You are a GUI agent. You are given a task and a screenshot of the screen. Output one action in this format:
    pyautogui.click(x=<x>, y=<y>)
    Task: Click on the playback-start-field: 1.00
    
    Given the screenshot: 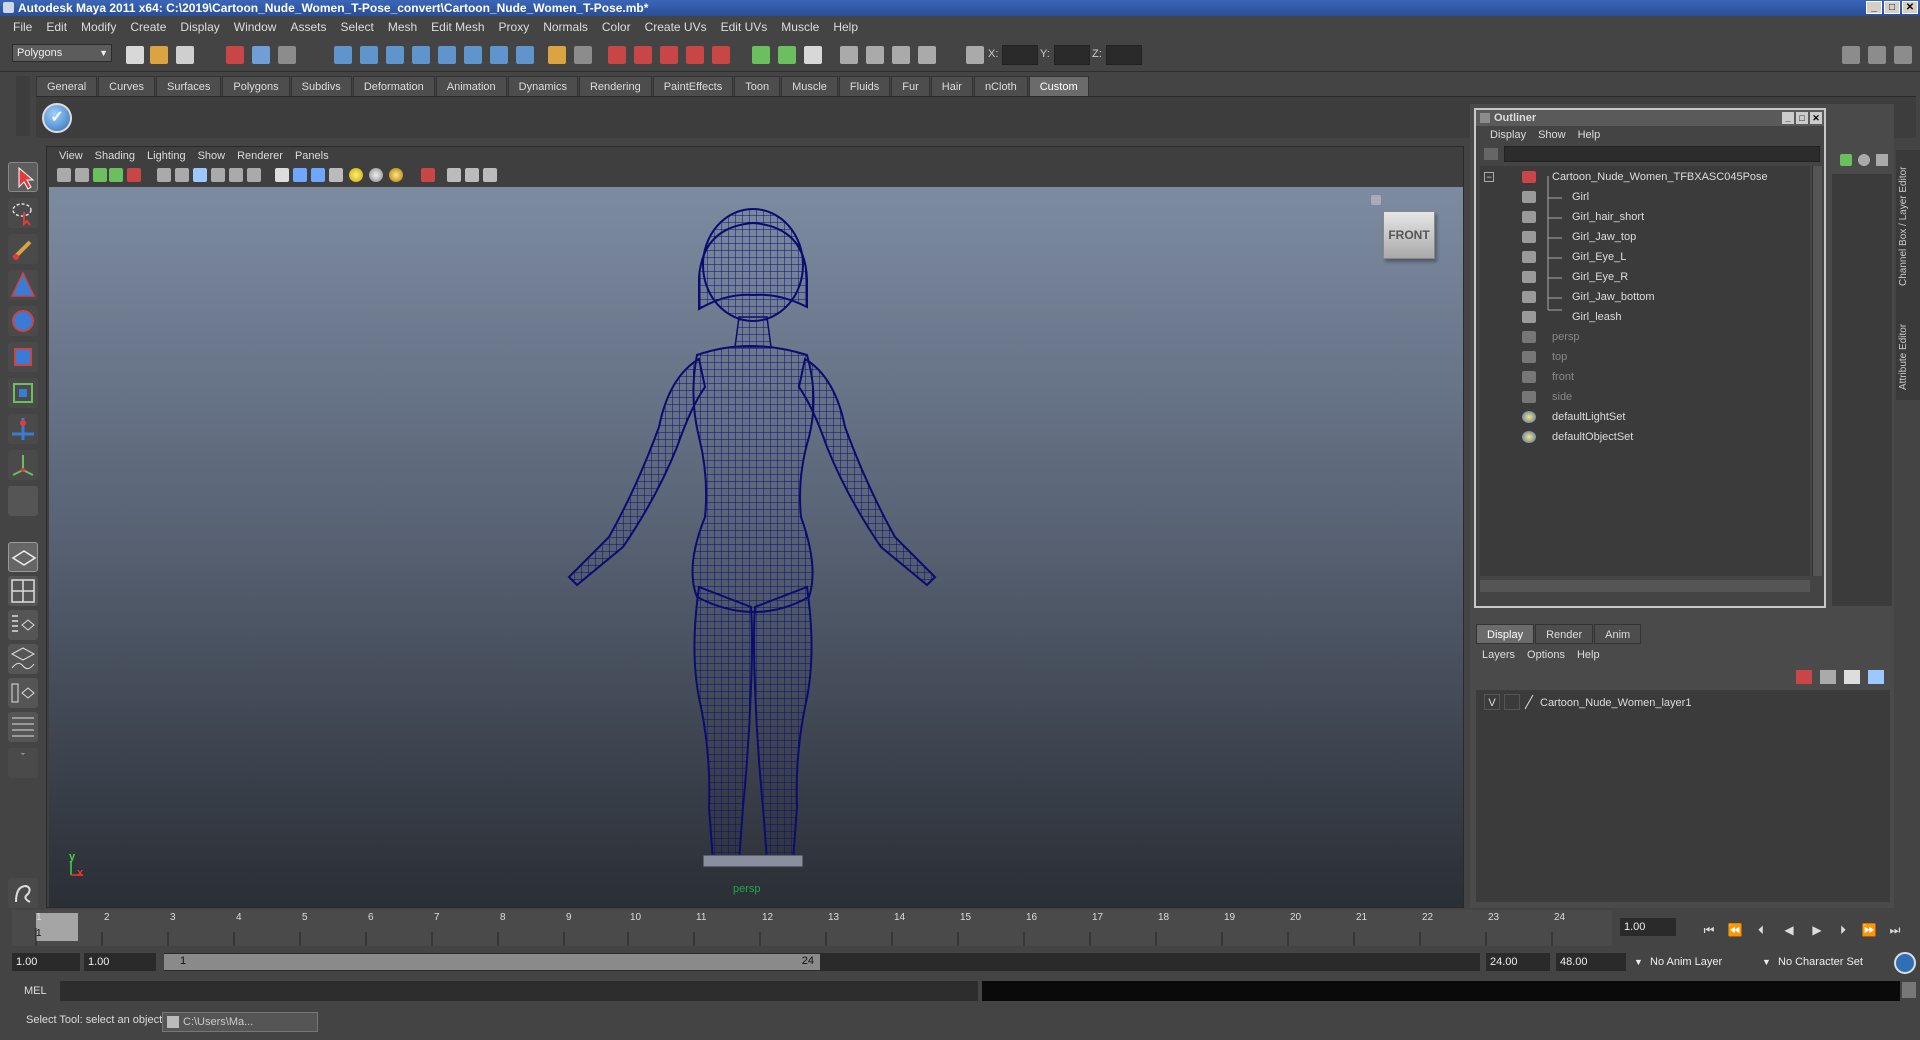 What is the action you would take?
    pyautogui.click(x=120, y=962)
    